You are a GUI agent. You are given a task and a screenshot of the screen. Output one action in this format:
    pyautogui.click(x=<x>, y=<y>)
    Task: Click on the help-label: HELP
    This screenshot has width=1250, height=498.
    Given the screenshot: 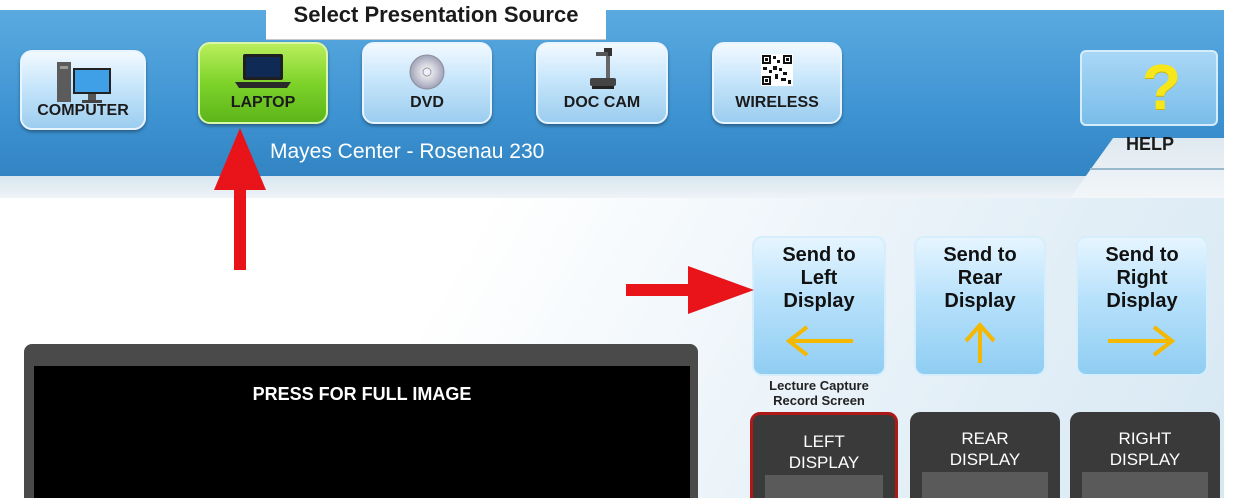 What is the action you would take?
    pyautogui.click(x=1149, y=144)
    